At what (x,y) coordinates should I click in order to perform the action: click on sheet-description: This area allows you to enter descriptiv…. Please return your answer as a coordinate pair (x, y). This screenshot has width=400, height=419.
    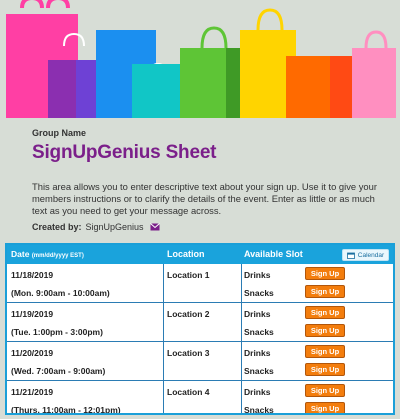
    Looking at the image, I should click on (204, 198).